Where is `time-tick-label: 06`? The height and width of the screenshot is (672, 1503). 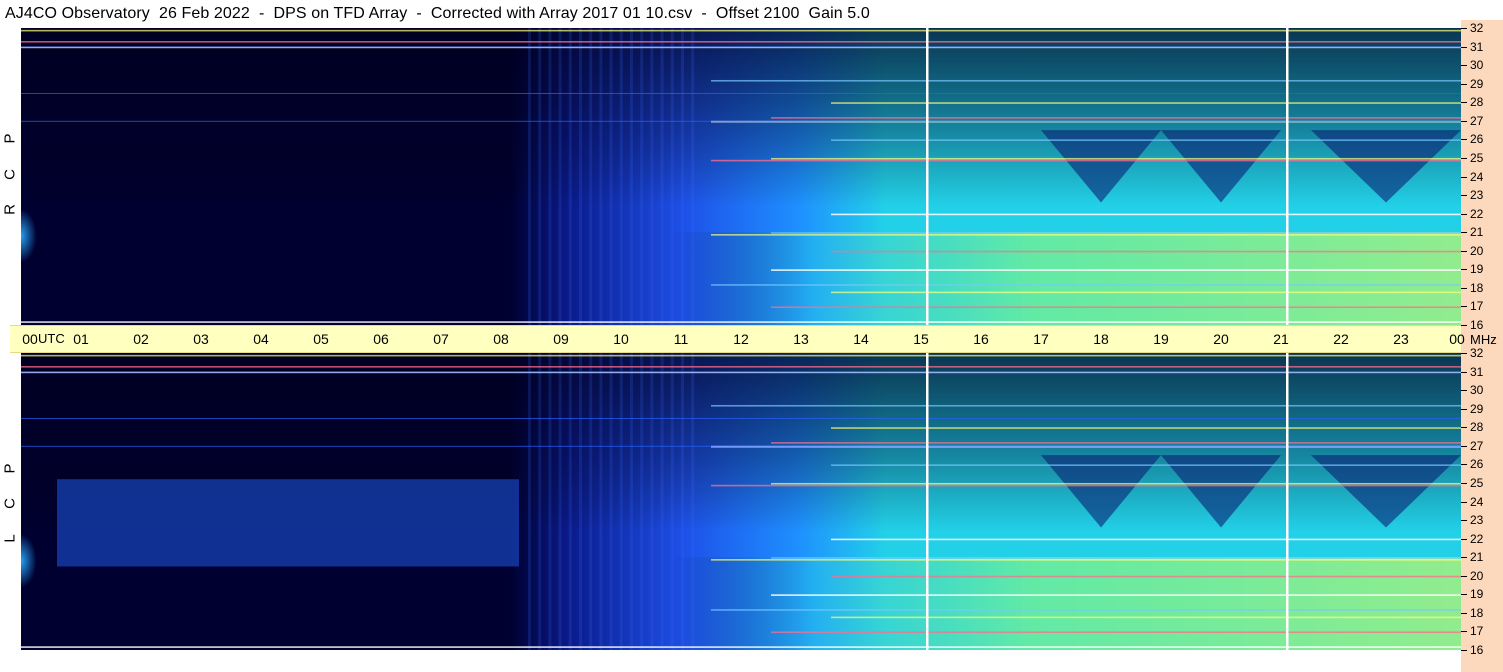
time-tick-label: 06 is located at coordinates (381, 339).